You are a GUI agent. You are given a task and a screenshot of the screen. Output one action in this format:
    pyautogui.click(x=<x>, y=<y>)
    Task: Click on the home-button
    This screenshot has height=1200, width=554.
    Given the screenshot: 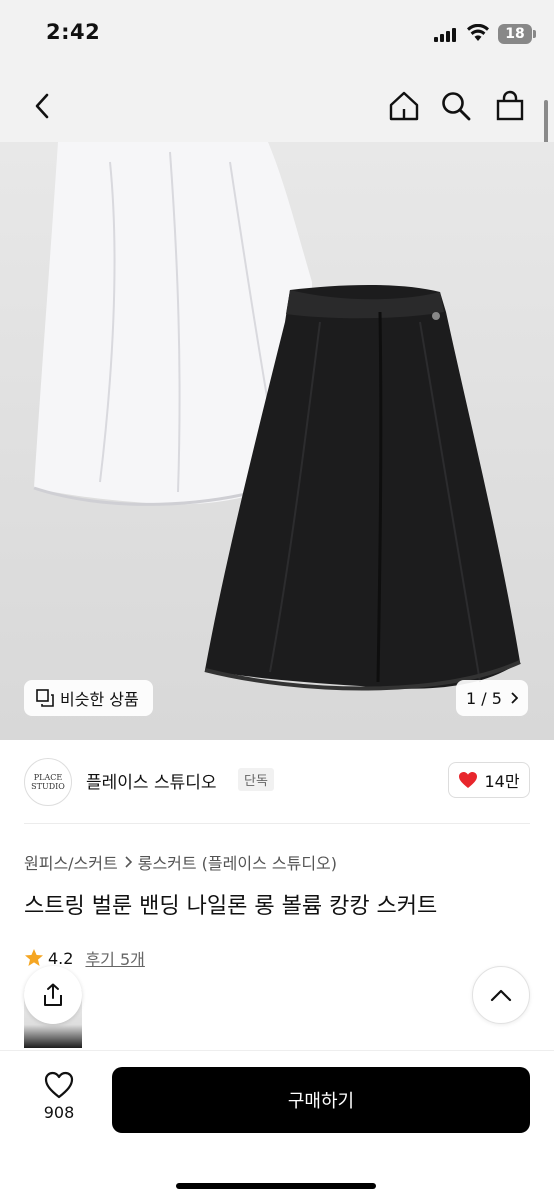 What is the action you would take?
    pyautogui.click(x=404, y=106)
    